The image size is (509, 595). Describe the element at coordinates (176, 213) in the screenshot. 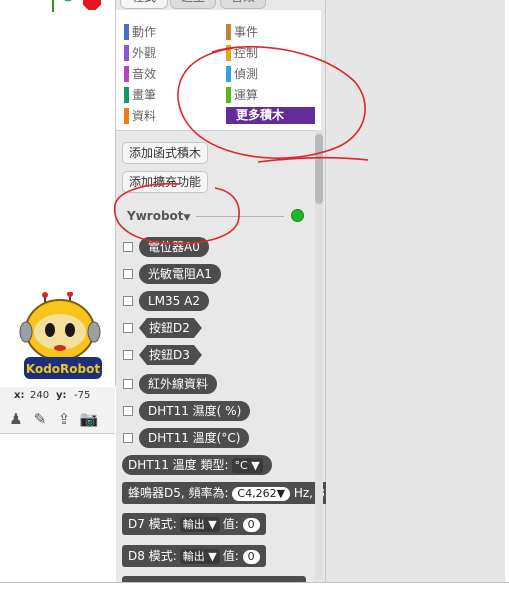

I see `annotation-circle-extension` at that location.